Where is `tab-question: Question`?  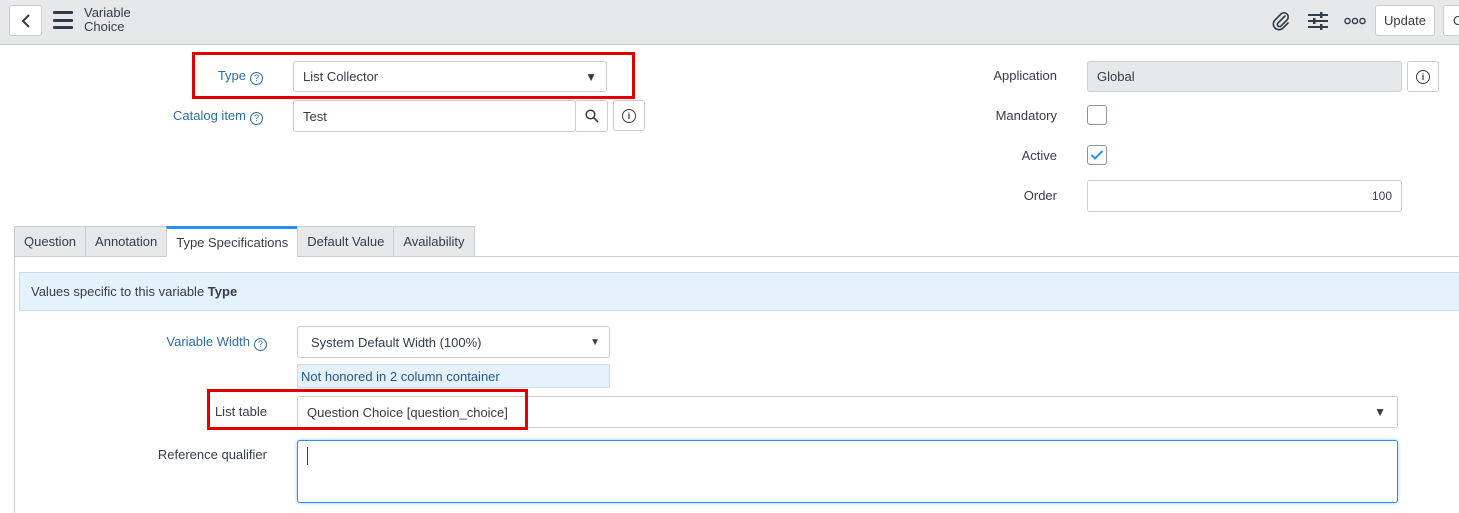
tab-question: Question is located at coordinates (50, 241).